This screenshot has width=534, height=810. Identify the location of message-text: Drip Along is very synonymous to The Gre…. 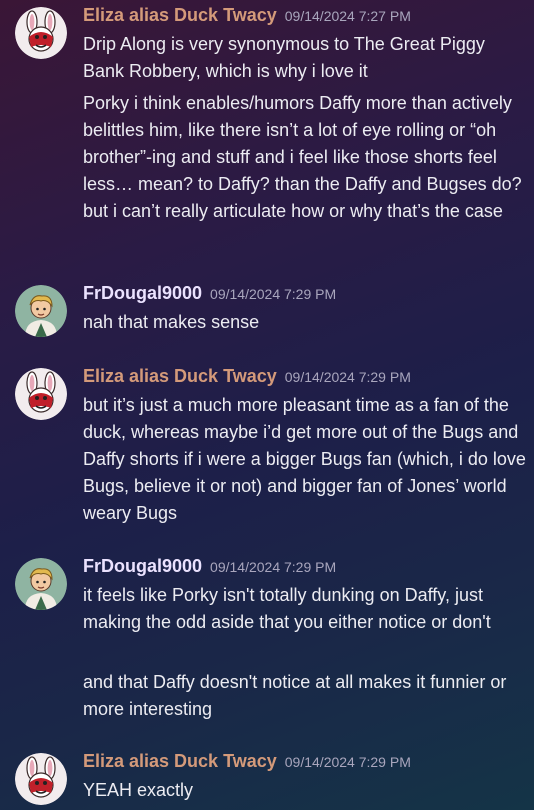
(284, 57).